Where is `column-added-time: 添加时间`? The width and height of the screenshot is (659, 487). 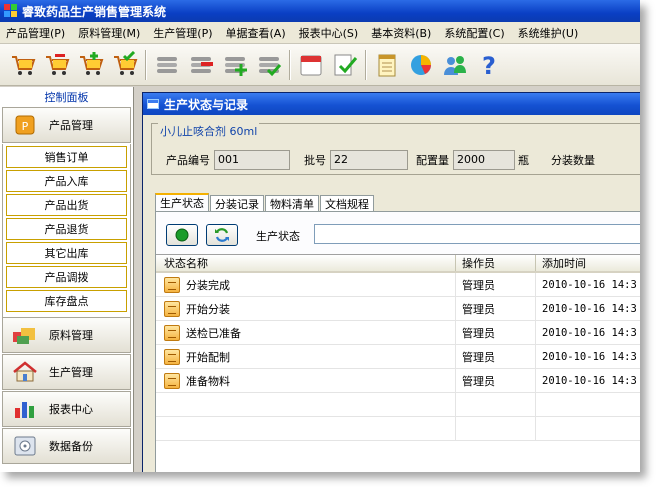 column-added-time: 添加时间 is located at coordinates (588, 263).